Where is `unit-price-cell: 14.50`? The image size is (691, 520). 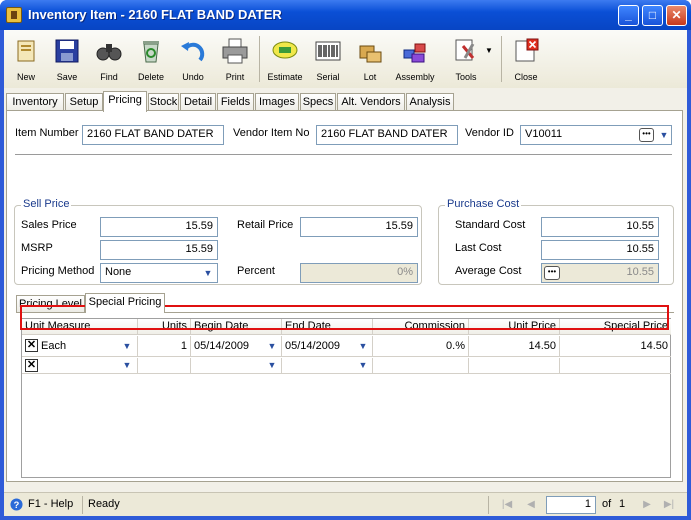 unit-price-cell: 14.50 is located at coordinates (514, 346).